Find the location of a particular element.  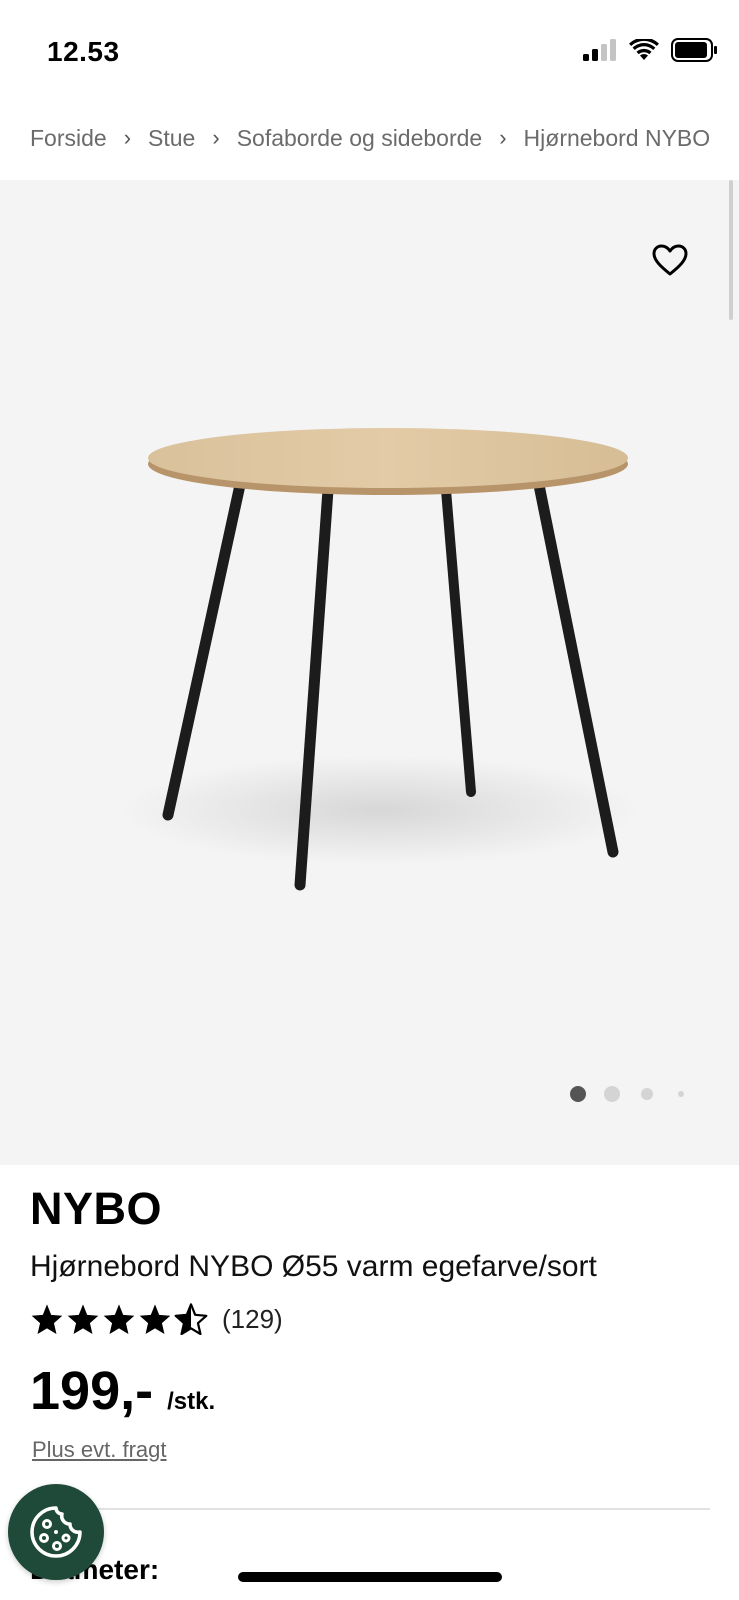

price-row: 199,- /stk. is located at coordinates (122, 1391).